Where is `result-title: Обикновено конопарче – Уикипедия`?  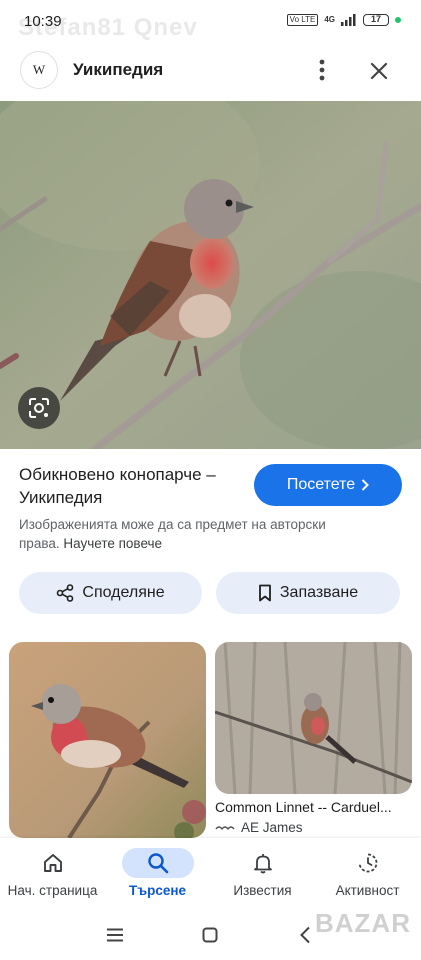 result-title: Обикновено конопарче – Уикипедия is located at coordinates (134, 486).